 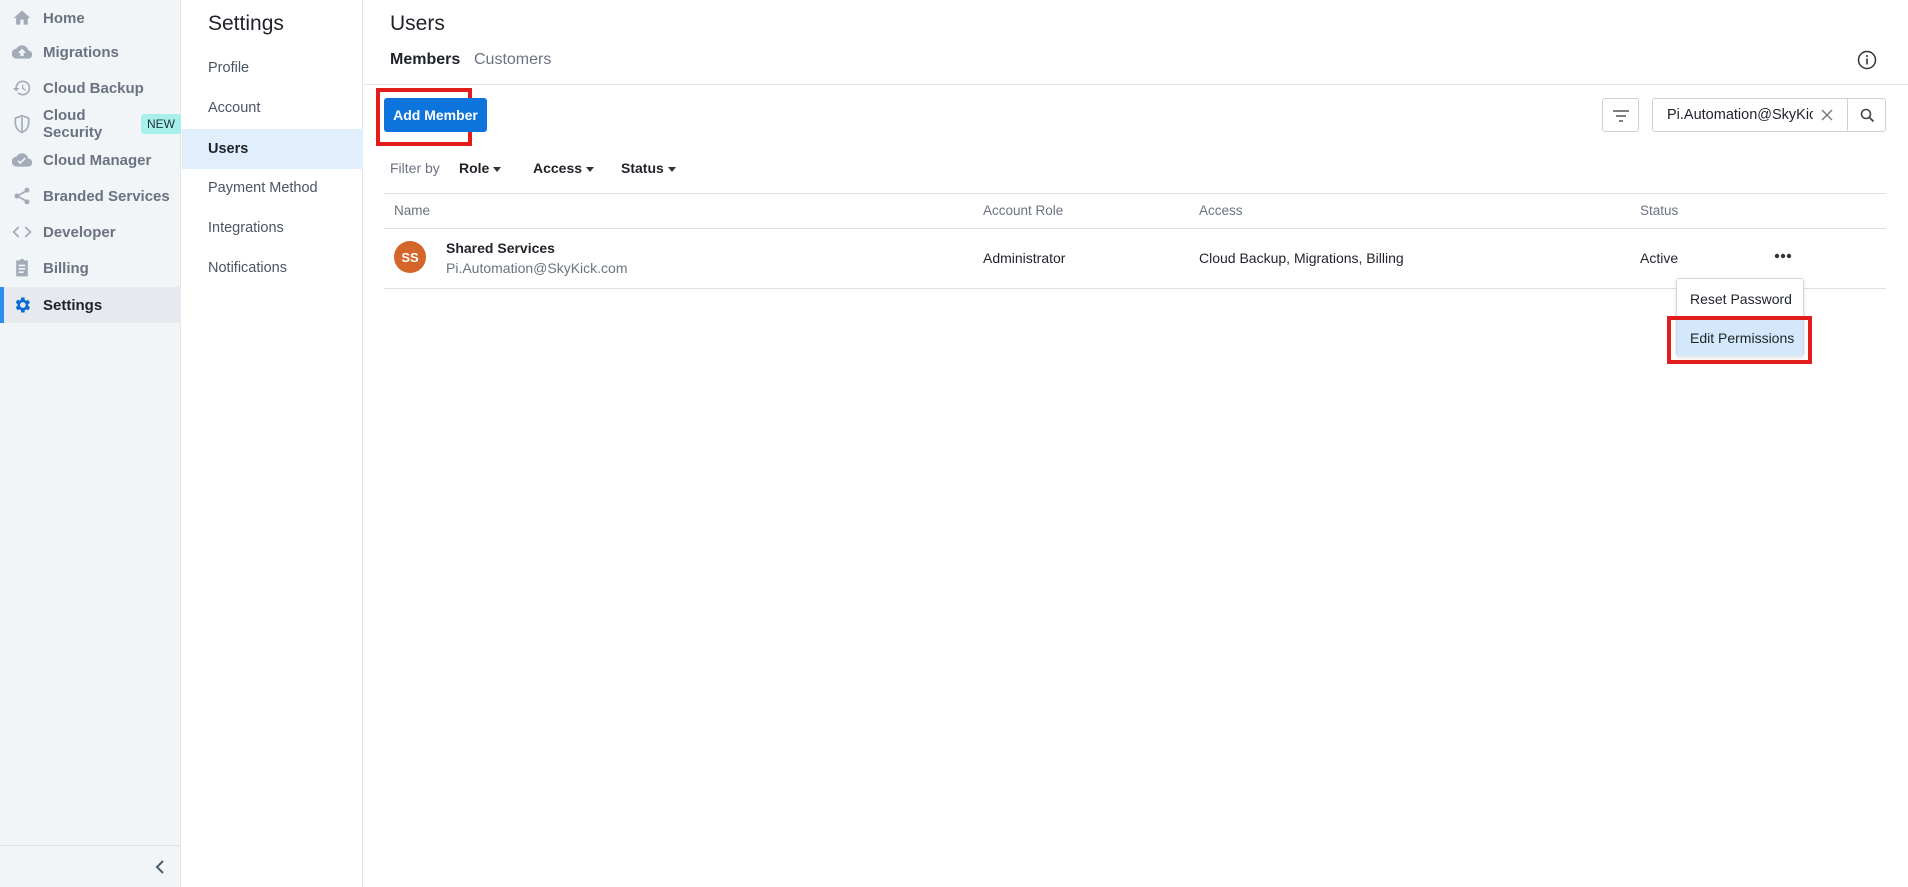 What do you see at coordinates (90, 18) in the screenshot?
I see `nav-item-home: Home` at bounding box center [90, 18].